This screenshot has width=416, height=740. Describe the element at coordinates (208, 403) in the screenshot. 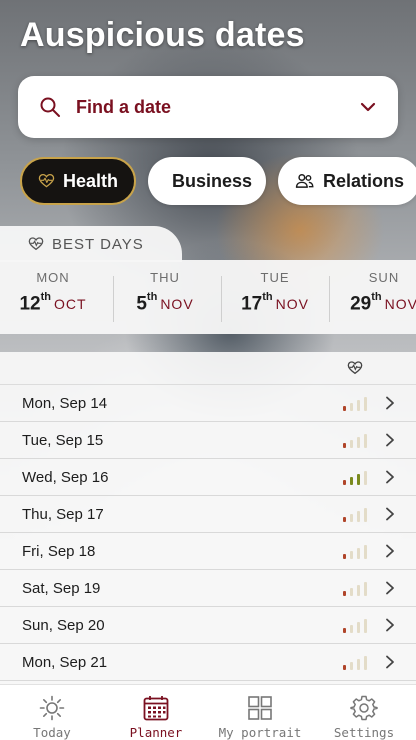

I see `date-row: Mon, Sep 14` at that location.